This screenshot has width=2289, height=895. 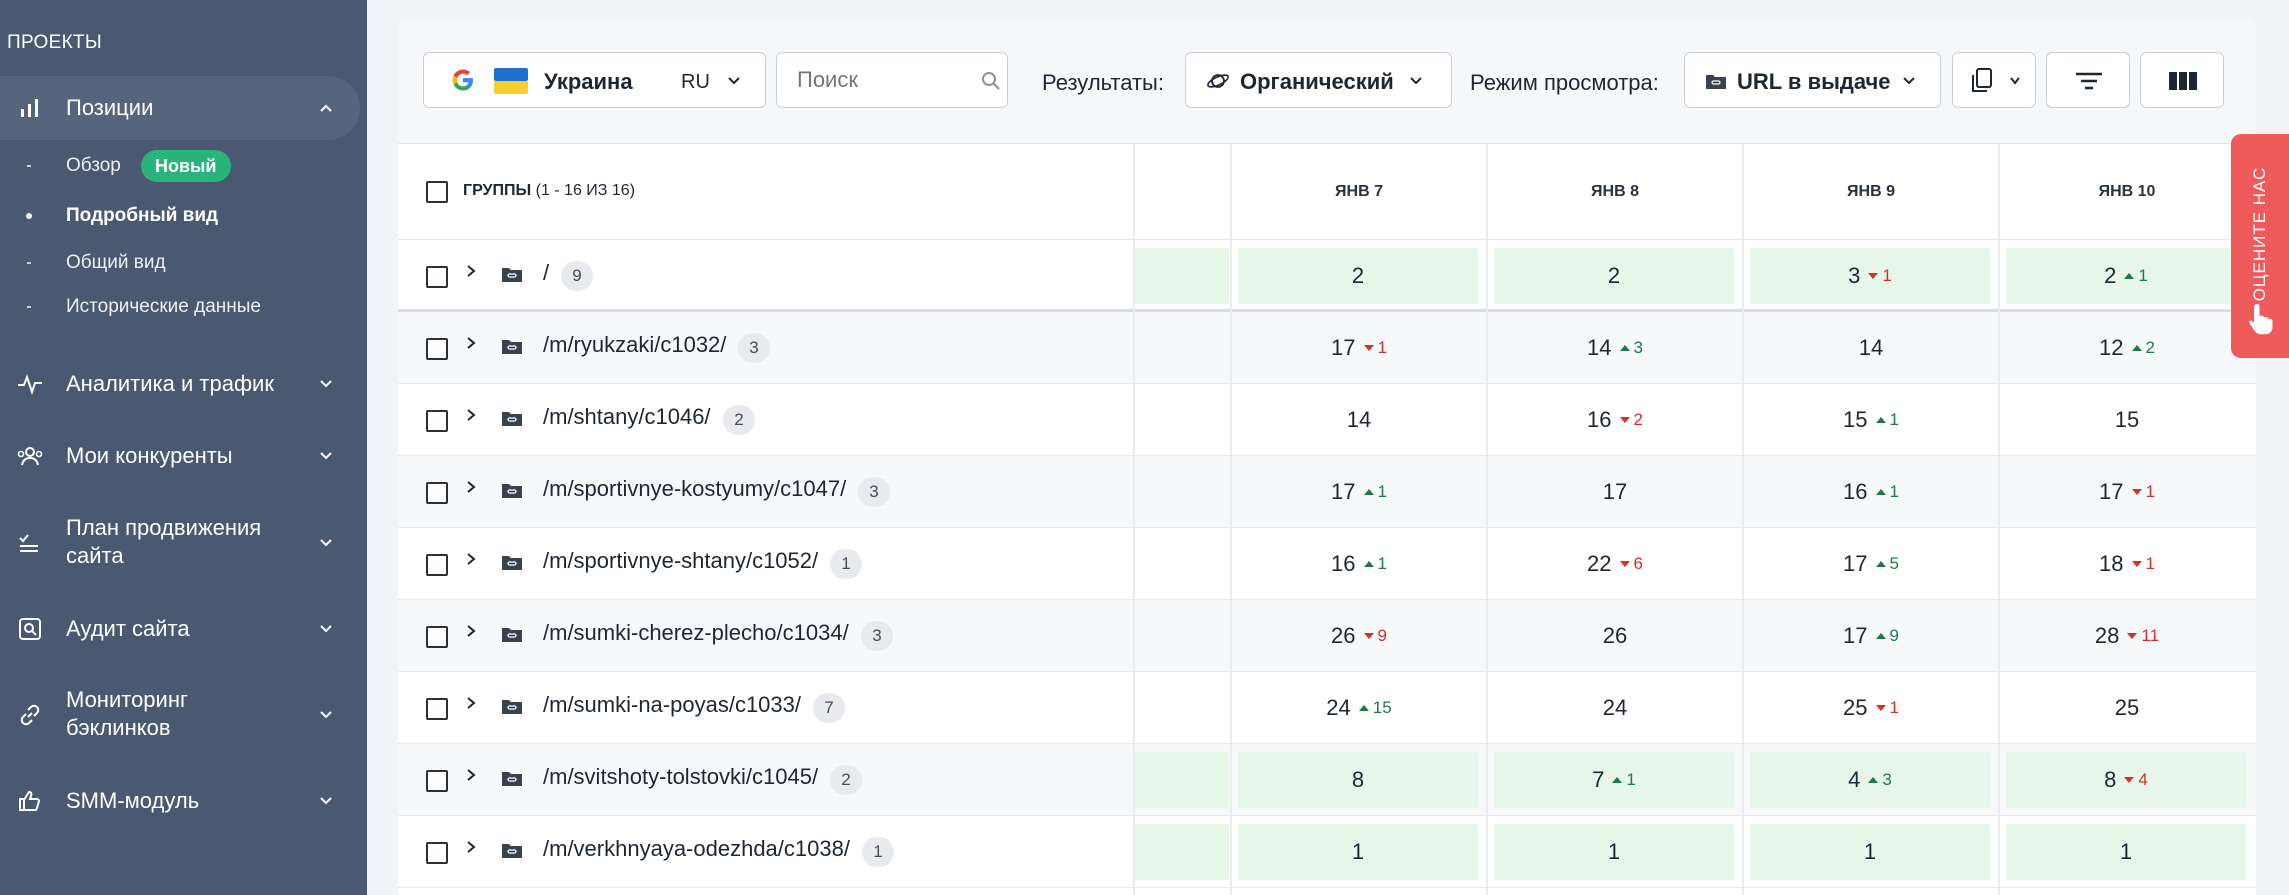 What do you see at coordinates (1359, 708) in the screenshot?
I see `position-cell: 24 15` at bounding box center [1359, 708].